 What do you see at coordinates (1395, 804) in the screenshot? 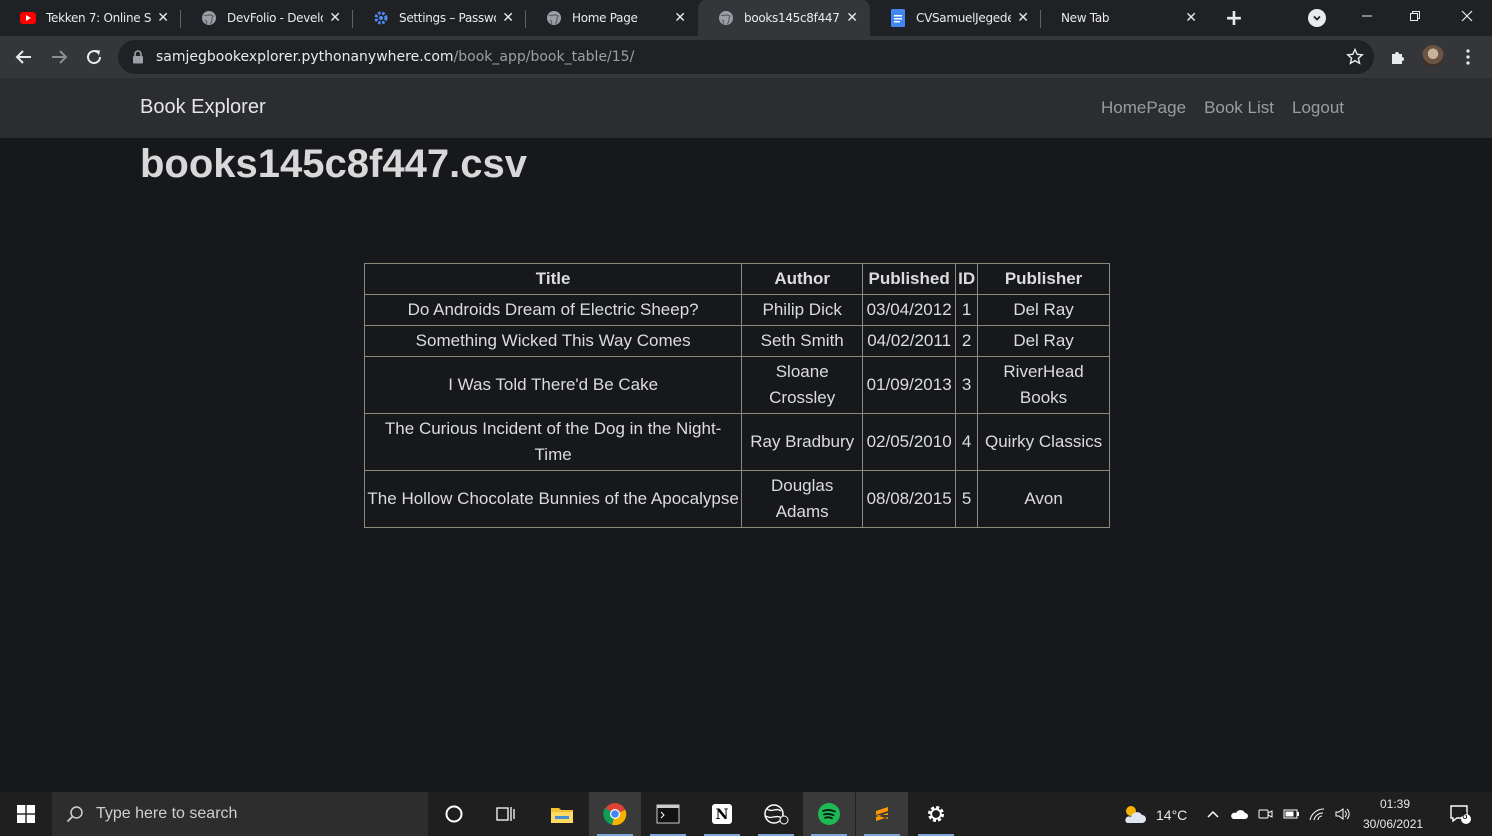
I see `clock-time: 01:39` at bounding box center [1395, 804].